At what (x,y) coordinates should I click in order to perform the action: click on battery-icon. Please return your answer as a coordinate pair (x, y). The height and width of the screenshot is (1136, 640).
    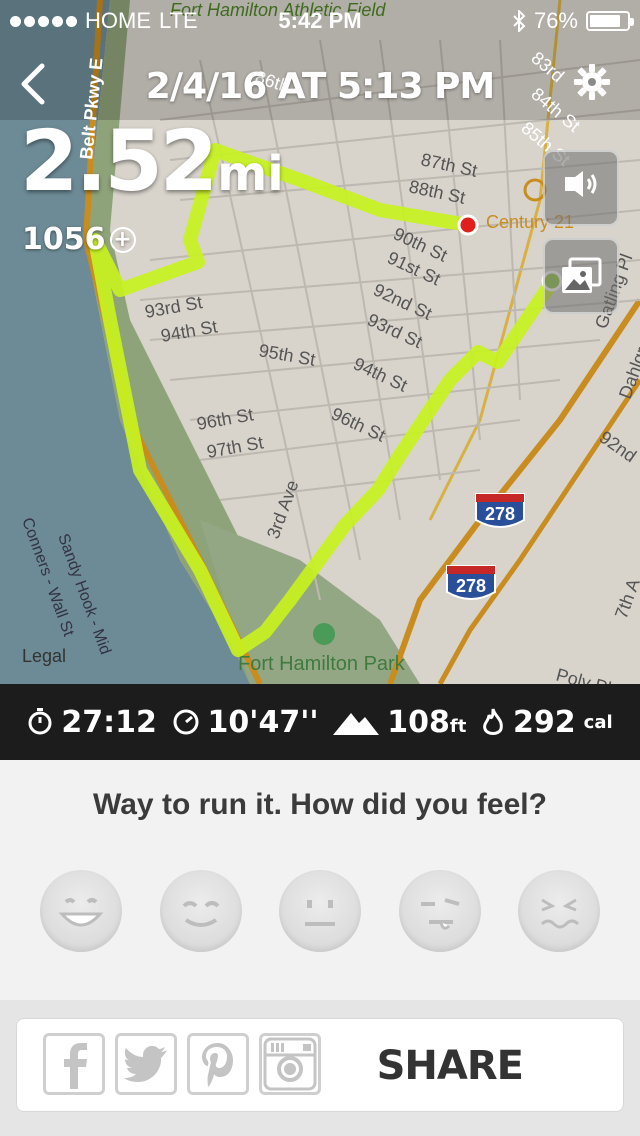
    Looking at the image, I should click on (610, 21).